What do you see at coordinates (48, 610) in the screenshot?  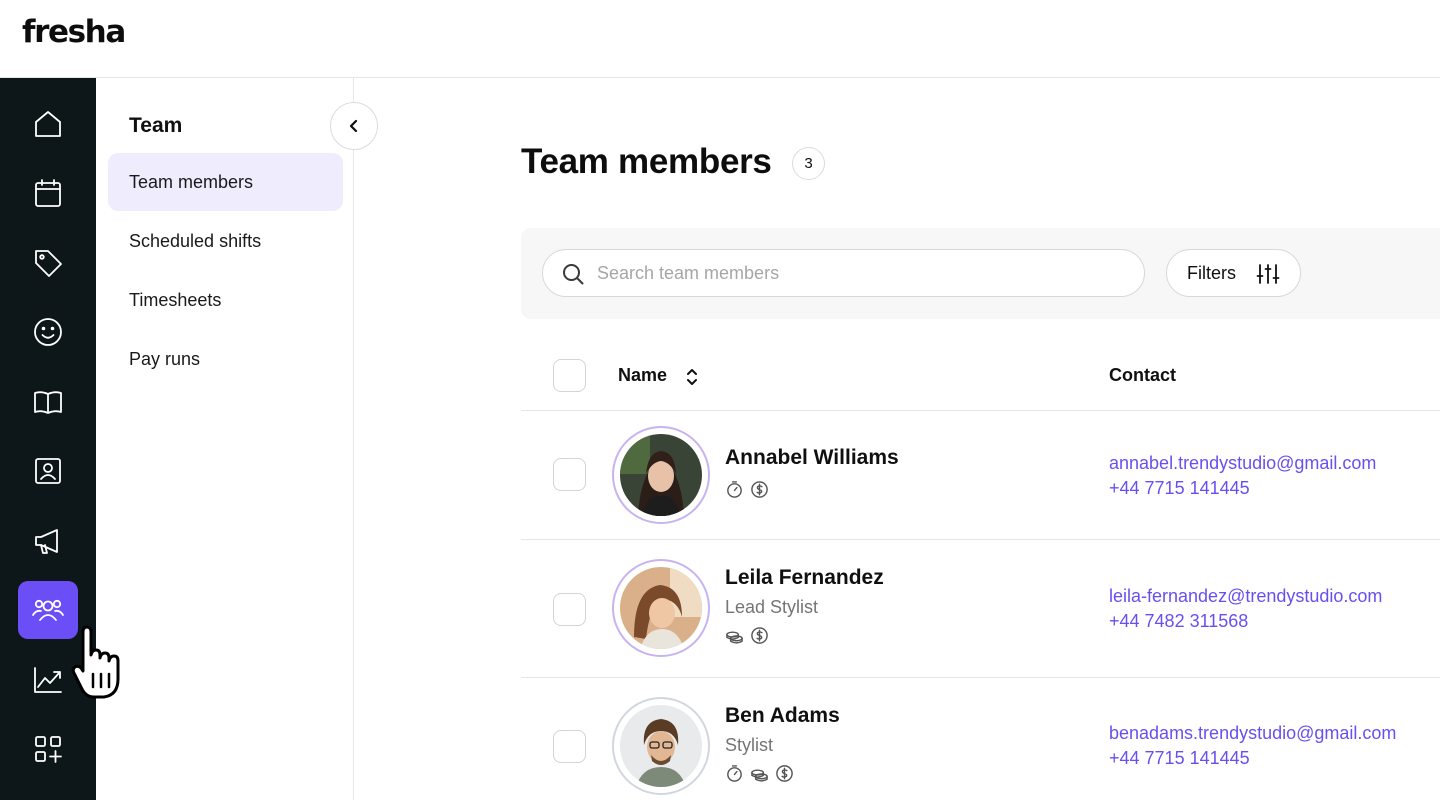 I see `team-icon` at bounding box center [48, 610].